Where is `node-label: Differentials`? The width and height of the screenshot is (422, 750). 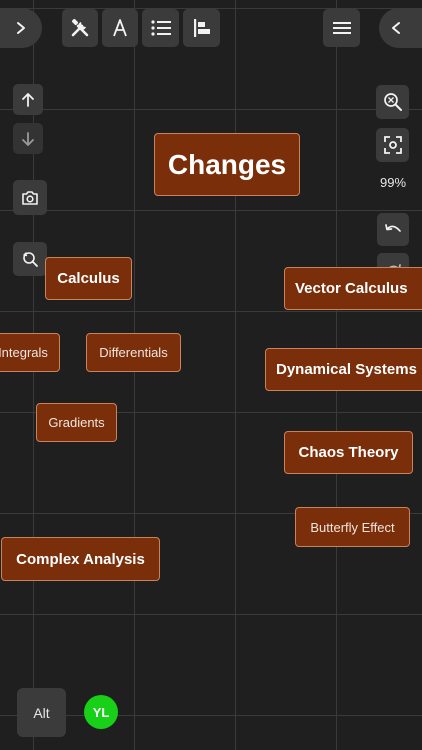 node-label: Differentials is located at coordinates (133, 352).